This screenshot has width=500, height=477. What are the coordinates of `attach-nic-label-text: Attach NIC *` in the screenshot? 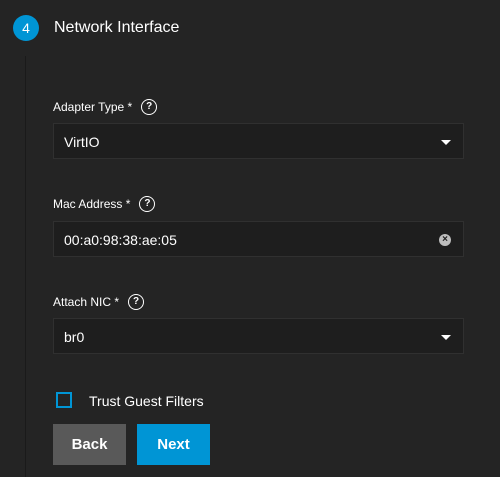 It's located at (86, 302).